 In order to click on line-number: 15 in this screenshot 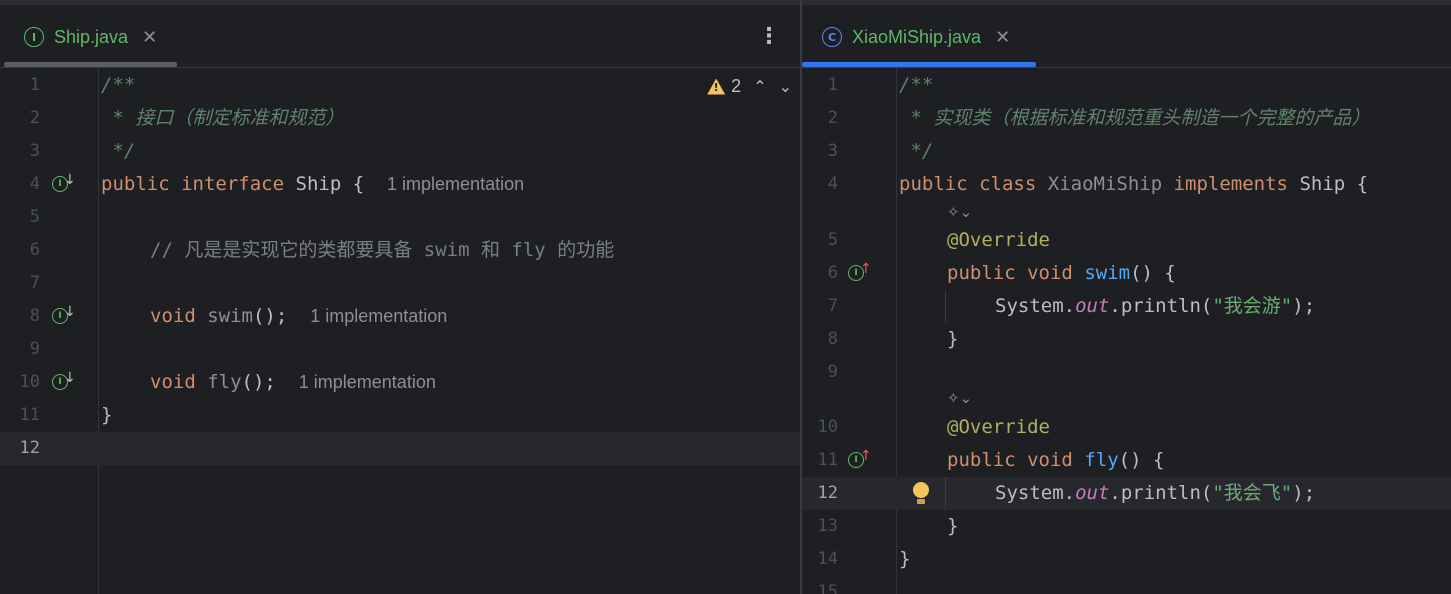, I will do `click(827, 588)`.